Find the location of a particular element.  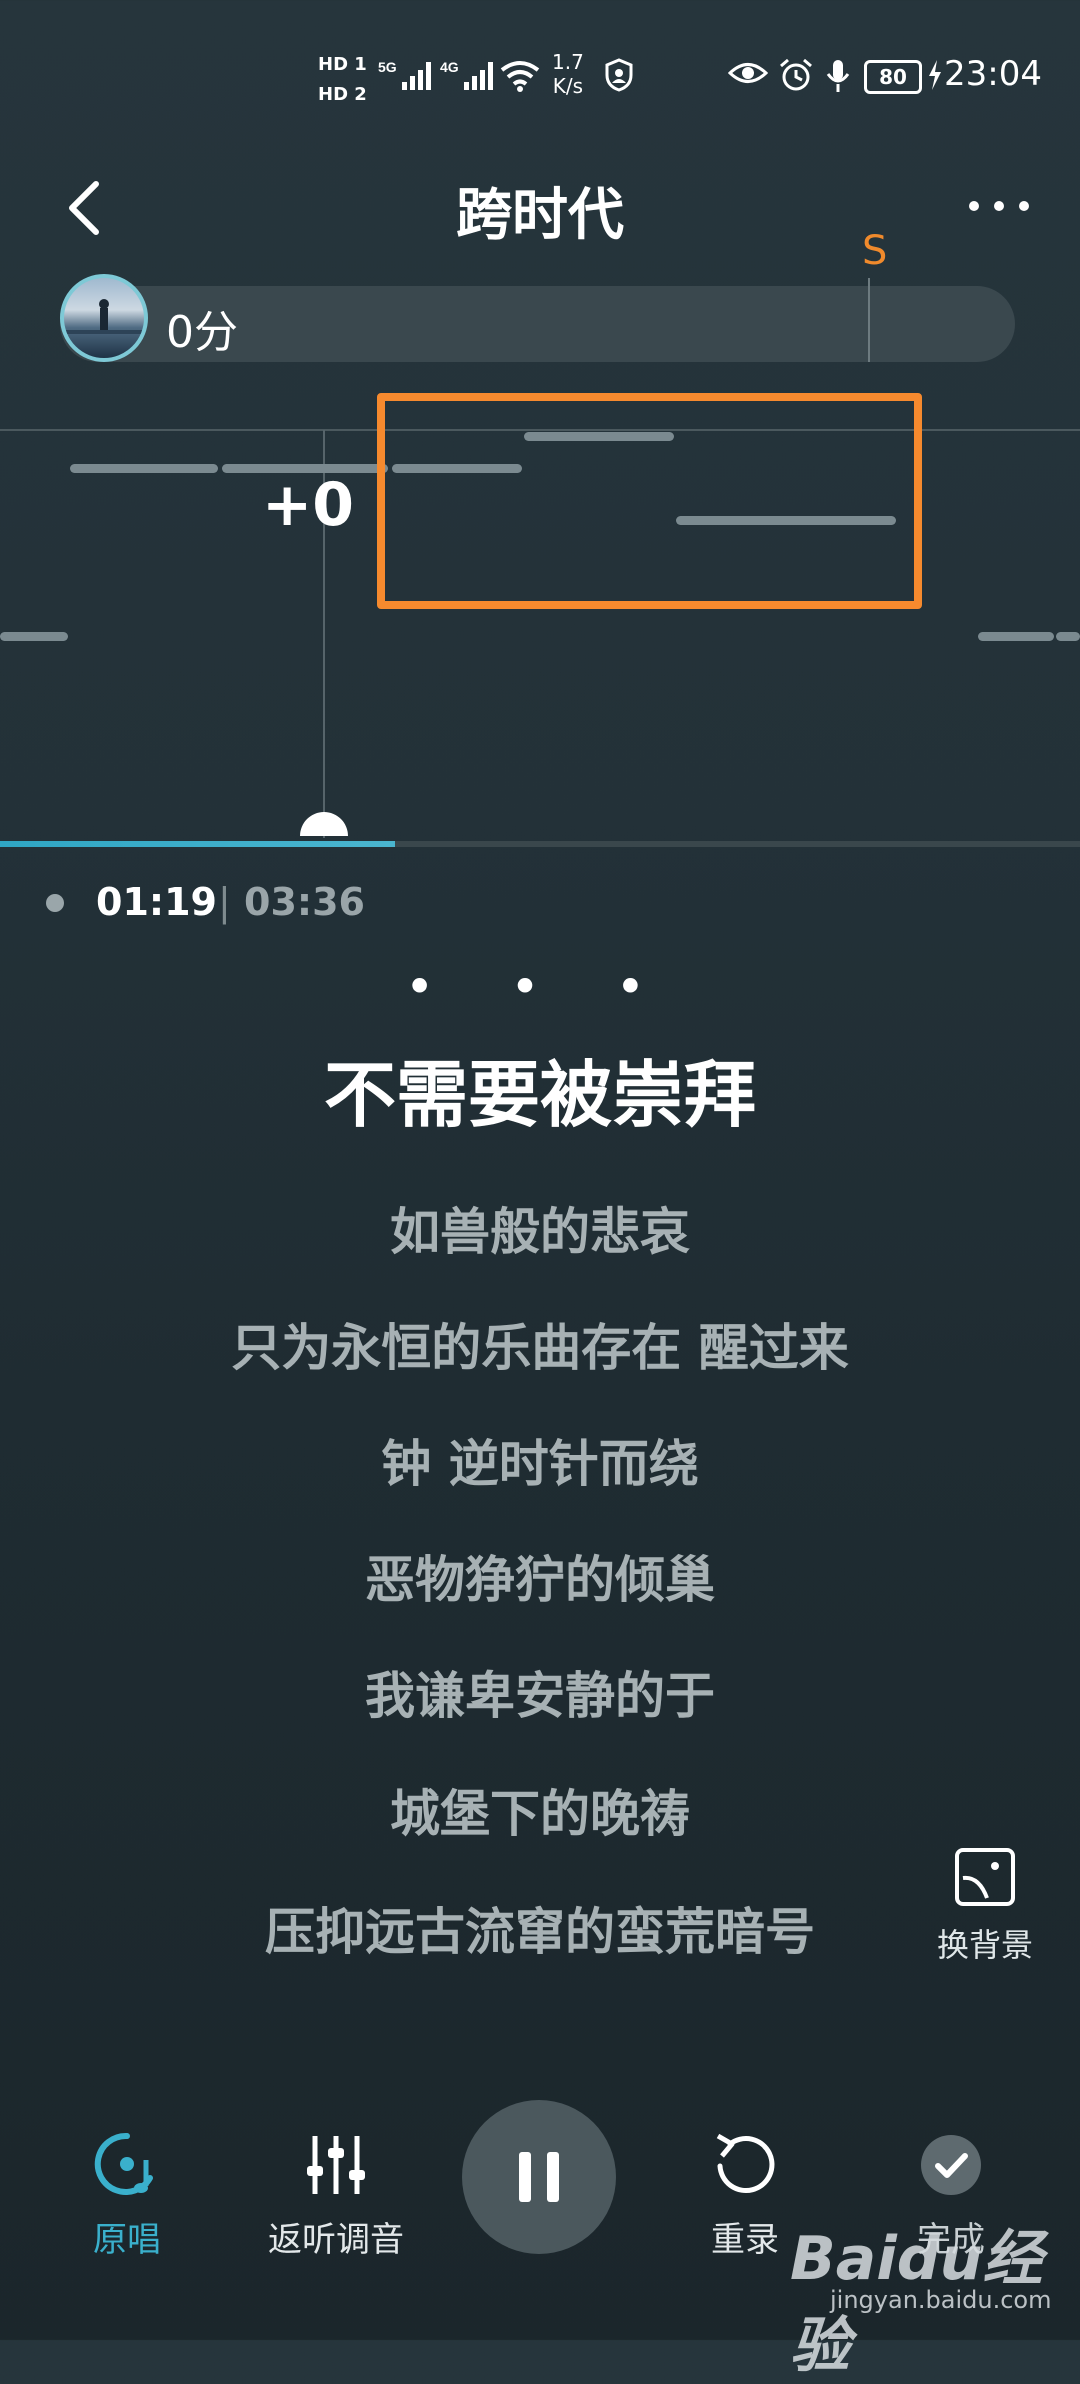

original-vocal-button: 原唱 is located at coordinates (127, 2200).